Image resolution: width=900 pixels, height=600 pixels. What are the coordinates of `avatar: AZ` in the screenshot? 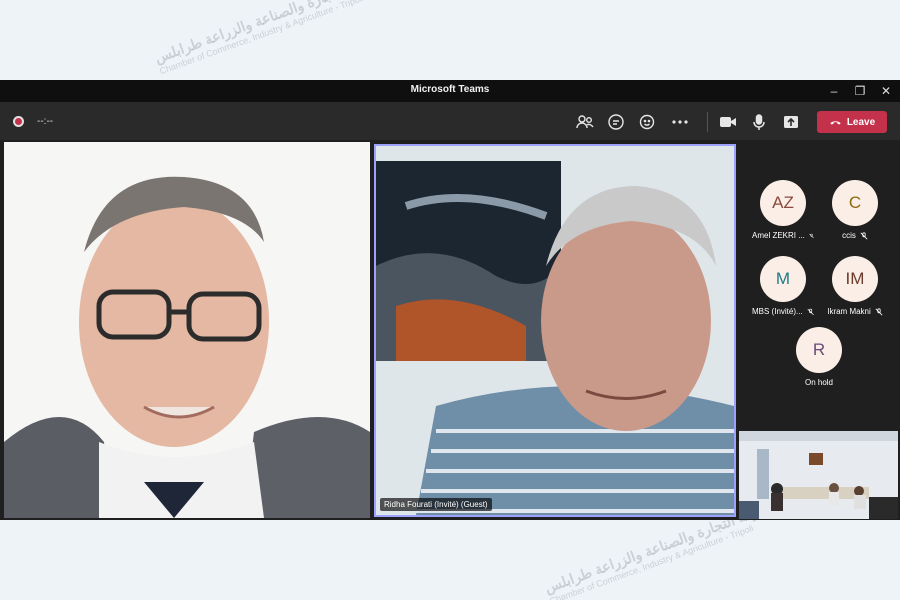 It's located at (783, 203).